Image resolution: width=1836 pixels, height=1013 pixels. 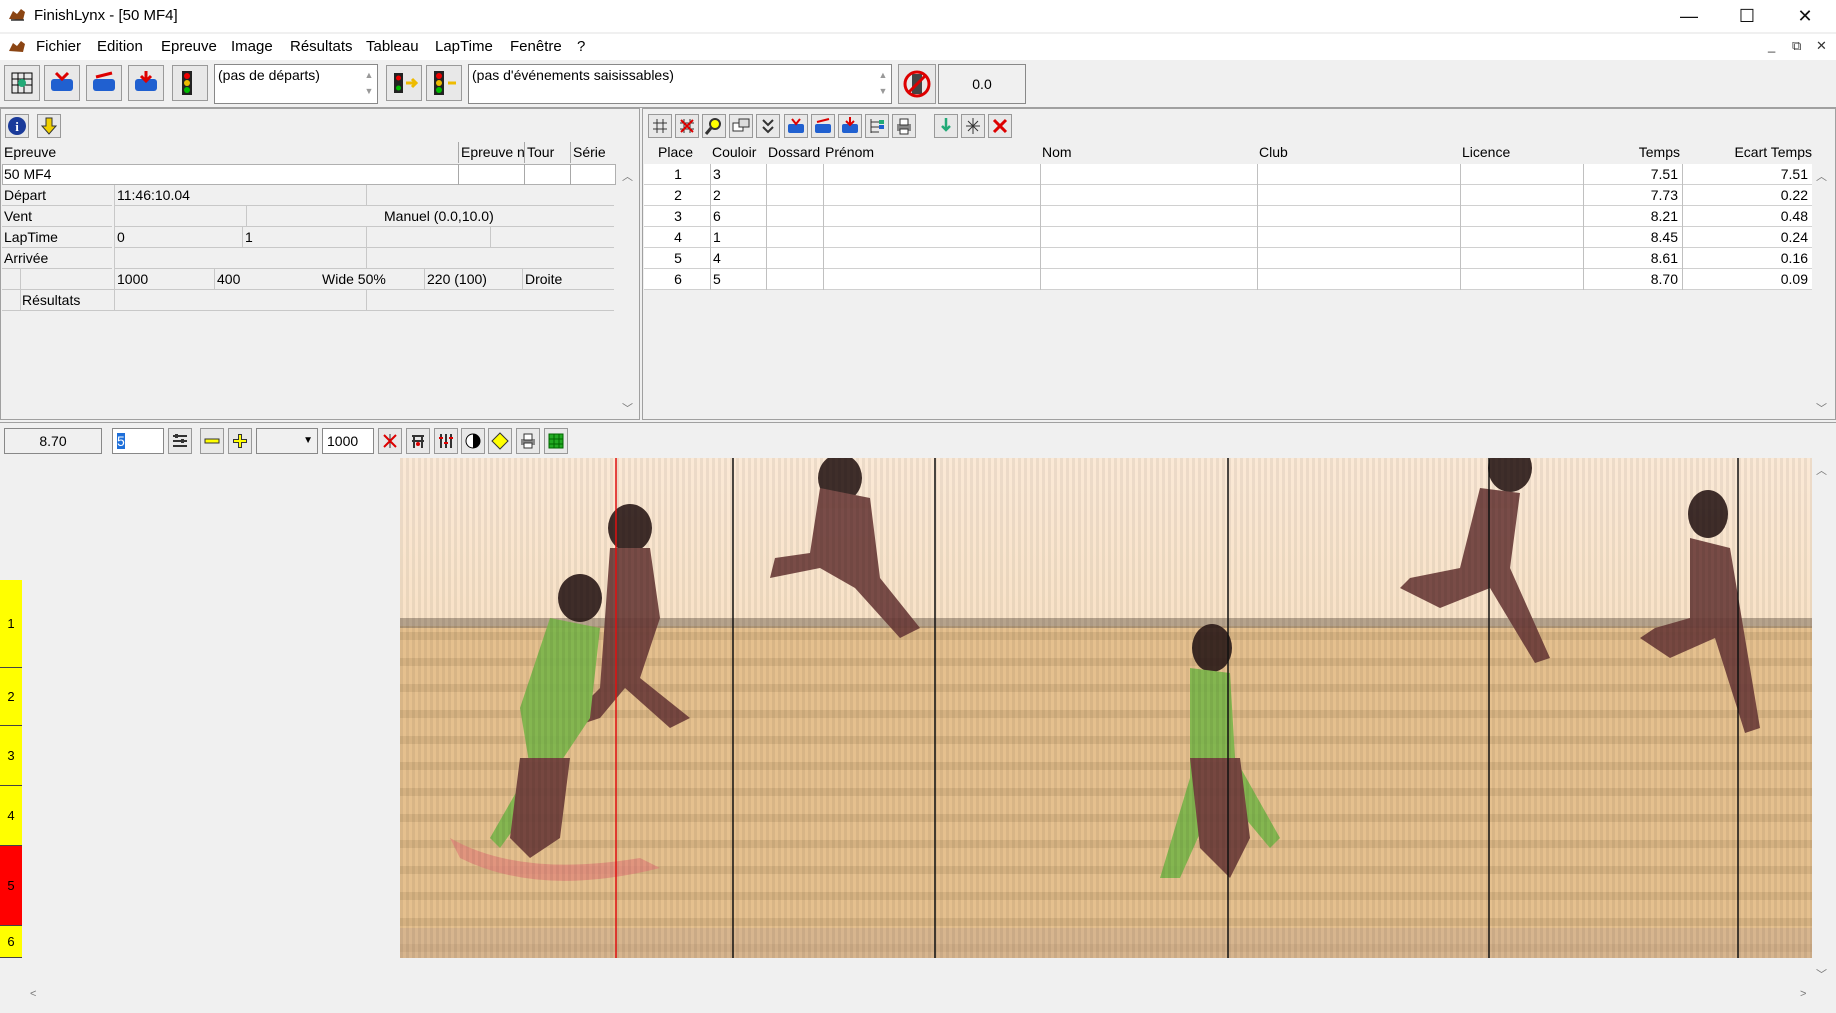 I want to click on lane-marker-3: 3, so click(x=11, y=756).